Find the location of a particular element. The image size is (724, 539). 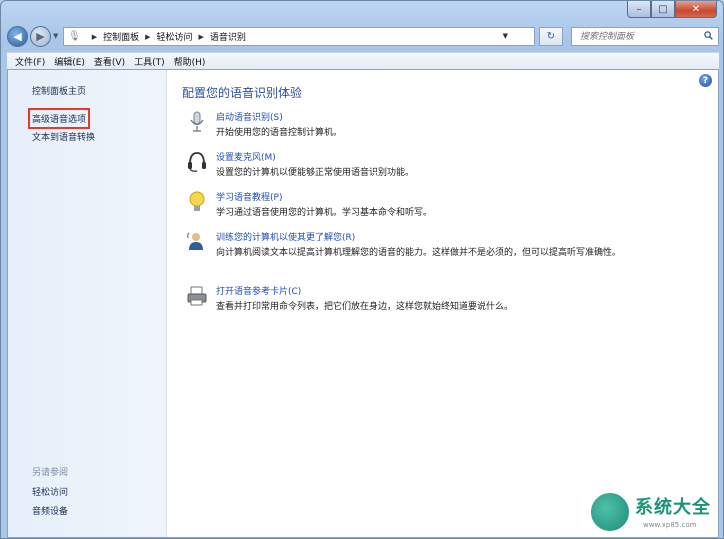

caption-buttons: – □ ✕ is located at coordinates (672, 9).